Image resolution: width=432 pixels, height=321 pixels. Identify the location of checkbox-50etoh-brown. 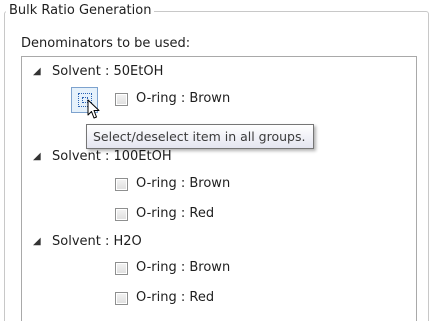
(121, 99).